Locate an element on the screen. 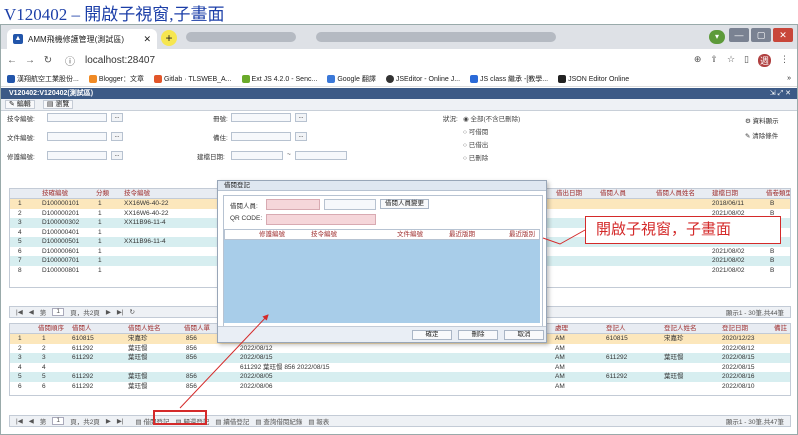 This screenshot has width=798, height=435. callout-pointer is located at coordinates (564, 237).